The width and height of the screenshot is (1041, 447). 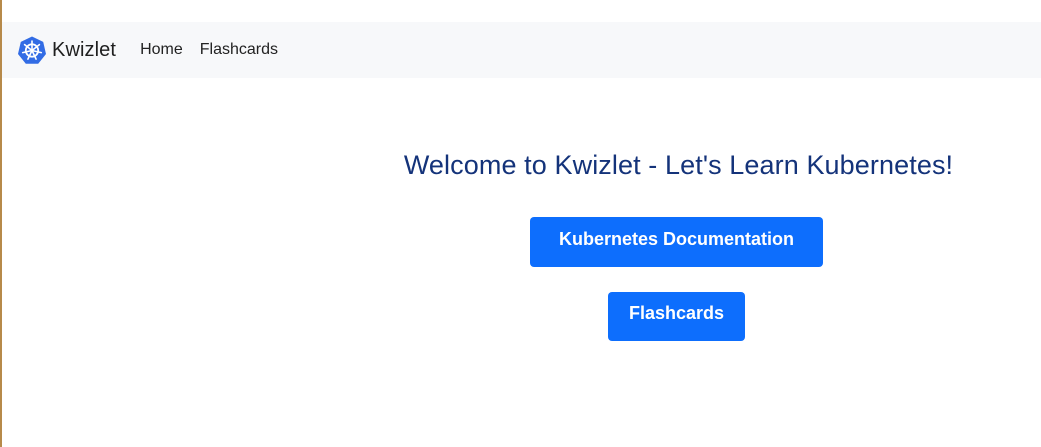 I want to click on nav-links: Home Flashcards, so click(x=217, y=50).